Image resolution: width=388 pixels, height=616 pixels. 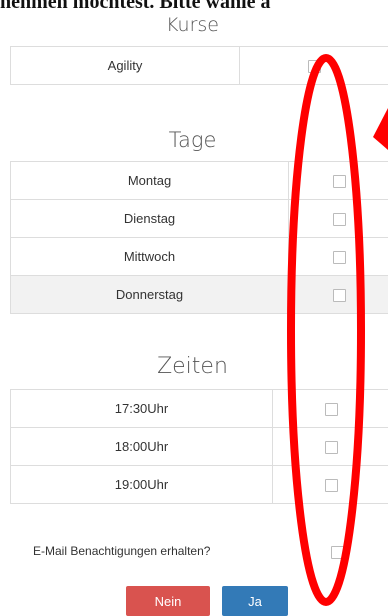 I want to click on kurse-table: Agility, so click(x=199, y=65).